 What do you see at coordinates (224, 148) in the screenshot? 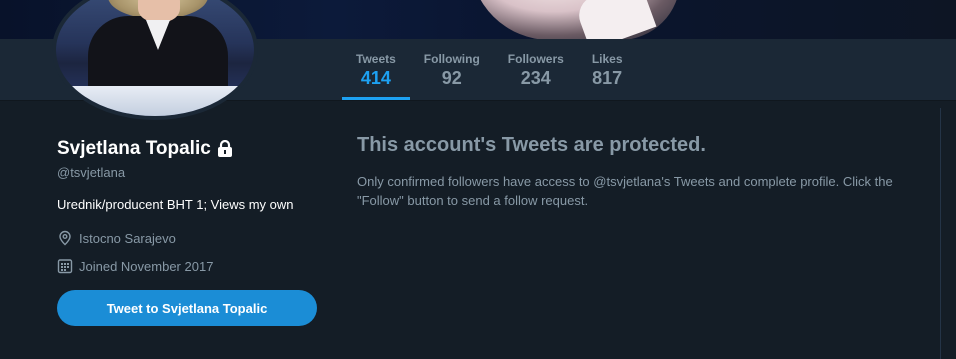
I see `lock-icon` at bounding box center [224, 148].